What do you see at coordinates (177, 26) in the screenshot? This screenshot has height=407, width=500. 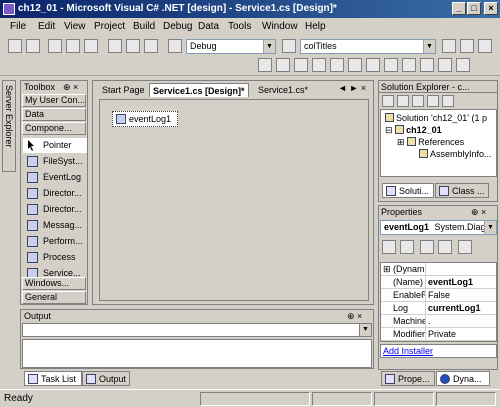 I see `menu-debug: Debug` at bounding box center [177, 26].